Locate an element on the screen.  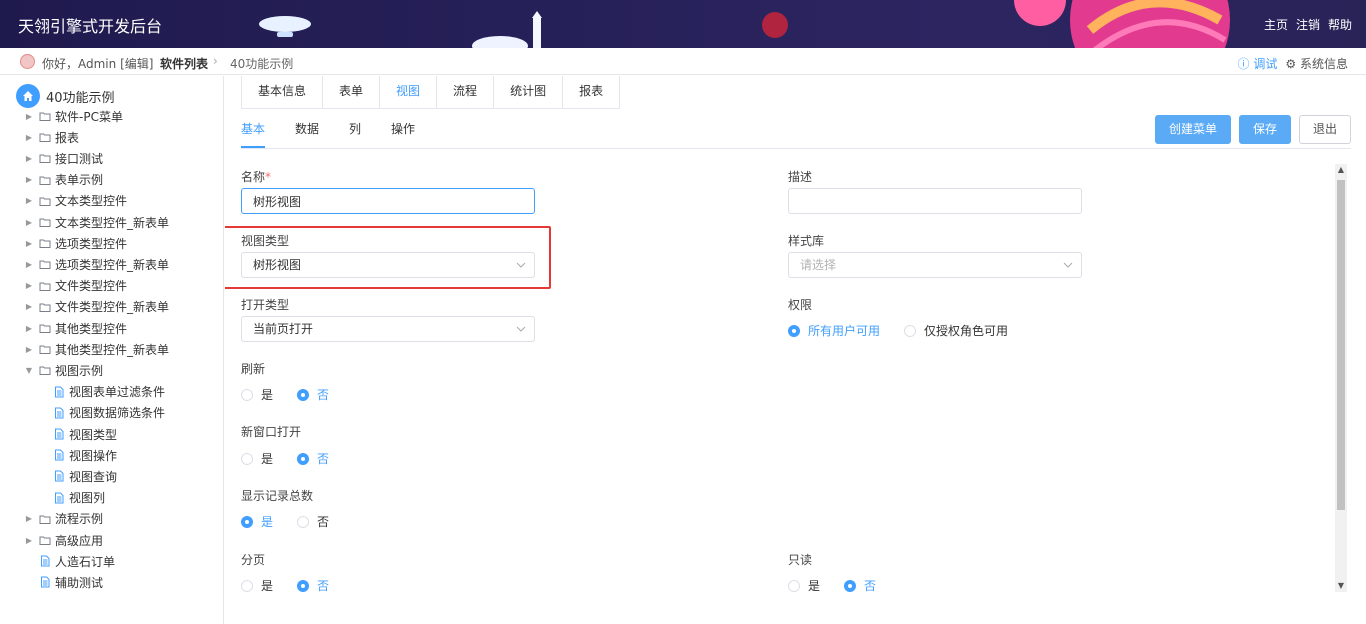
open-type-label: 打开类型 is located at coordinates (265, 305).